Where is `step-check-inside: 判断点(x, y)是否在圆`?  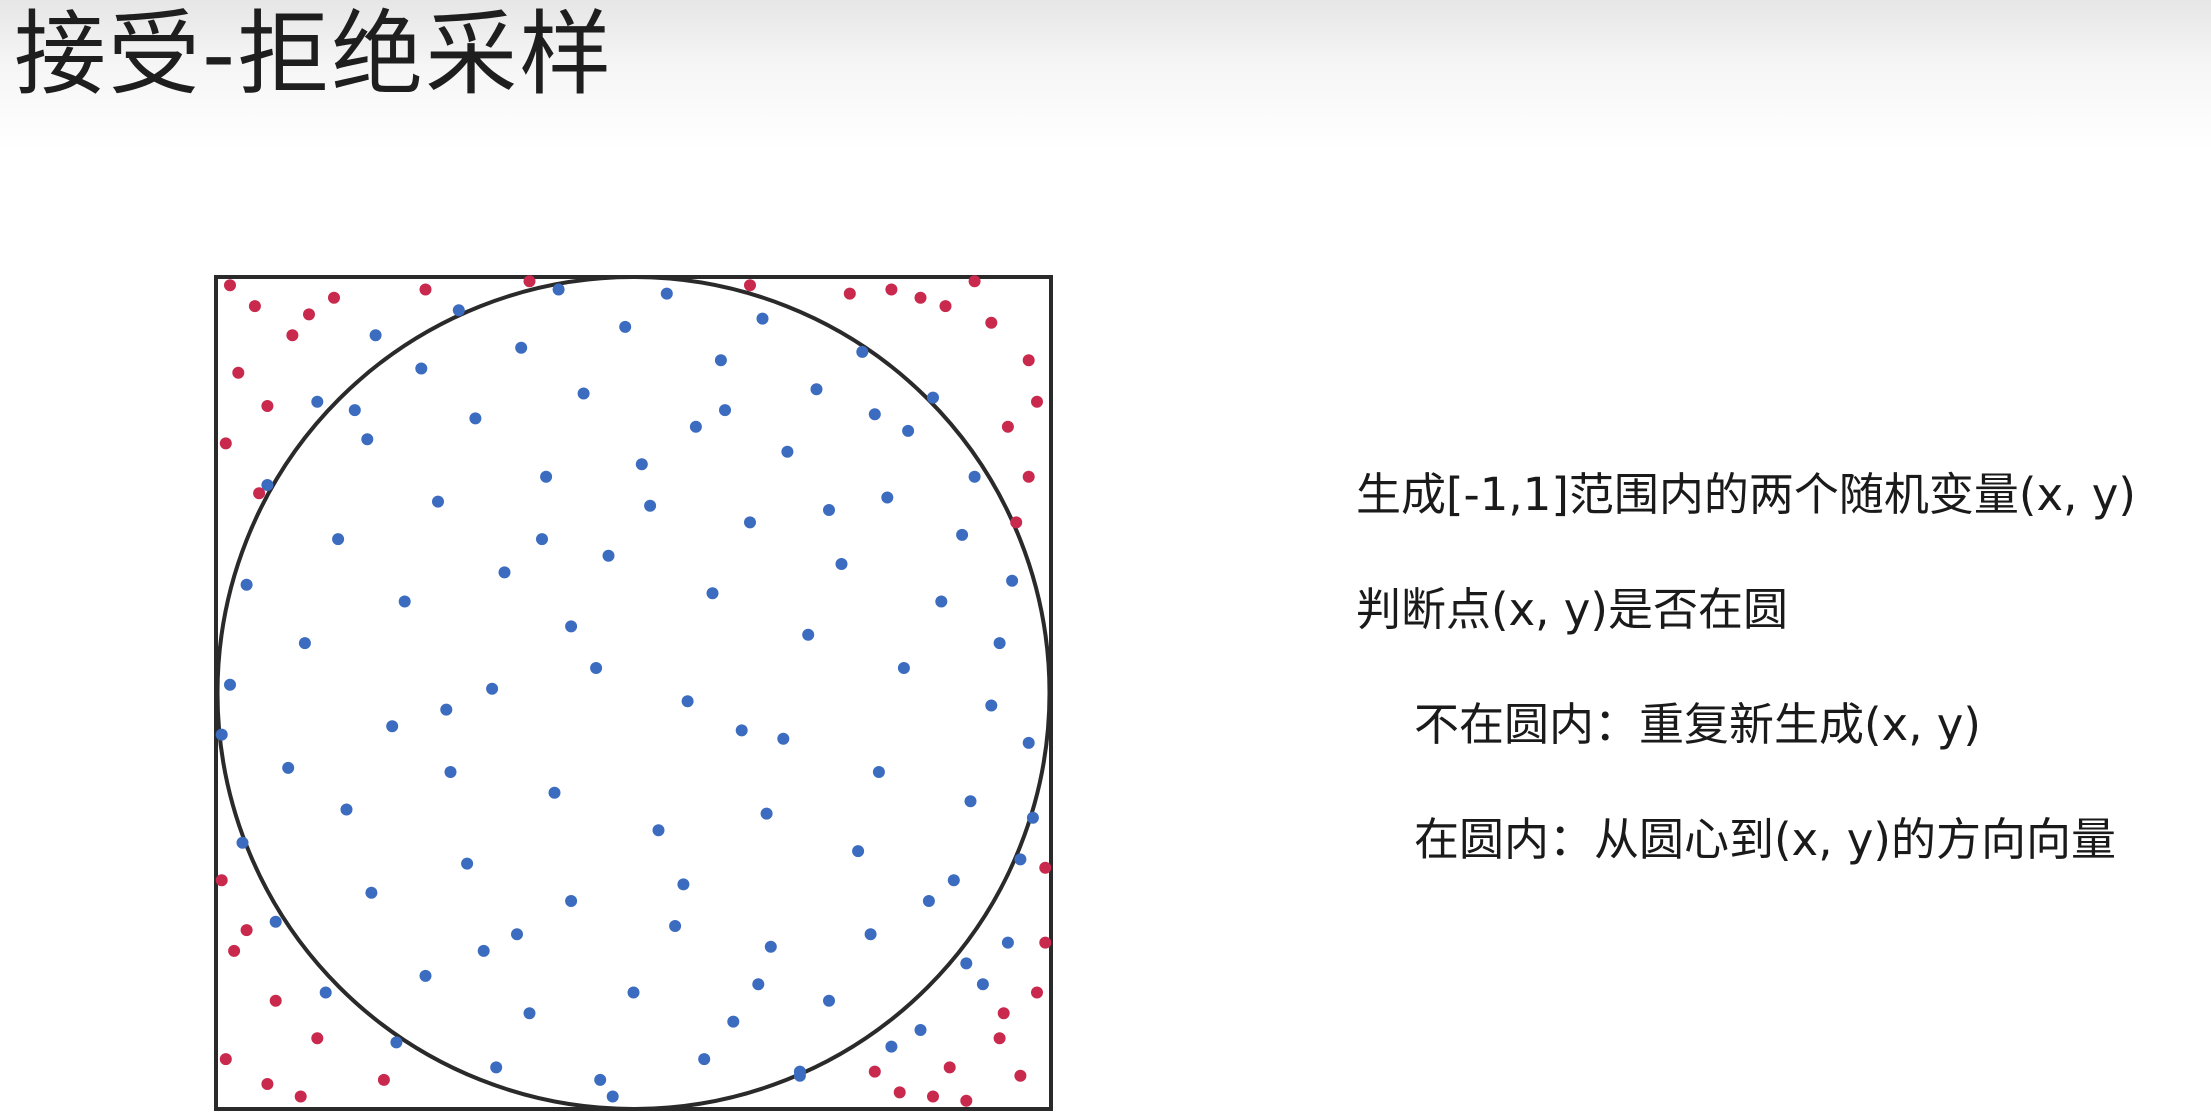
step-check-inside: 判断点(x, y)是否在圆 is located at coordinates (1572, 609).